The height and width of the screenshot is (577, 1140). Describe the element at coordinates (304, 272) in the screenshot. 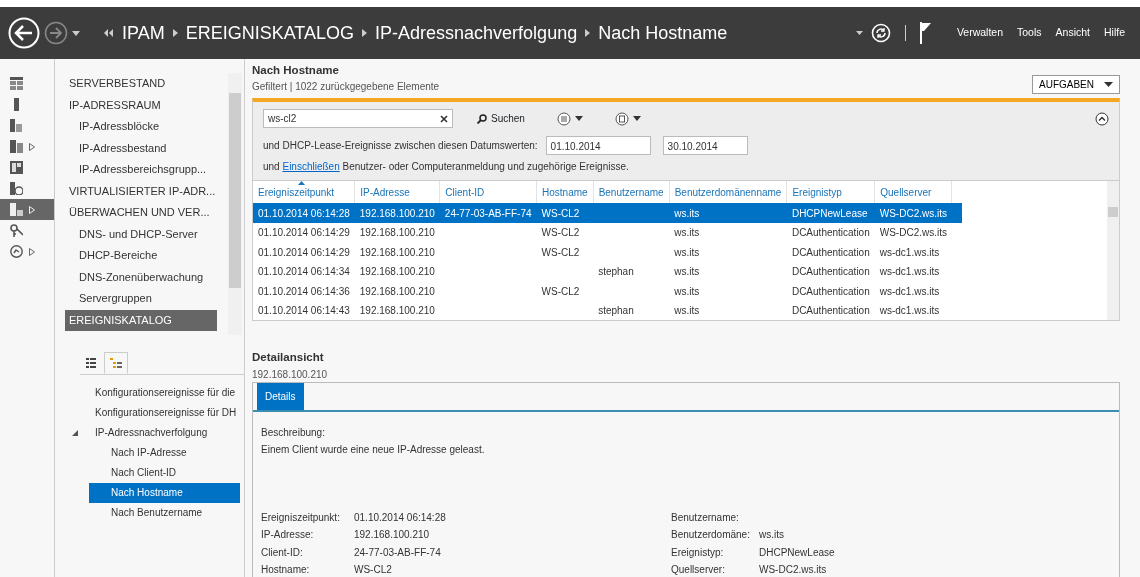

I see `table-cell-text: 01.10.2014 06:14:34` at that location.